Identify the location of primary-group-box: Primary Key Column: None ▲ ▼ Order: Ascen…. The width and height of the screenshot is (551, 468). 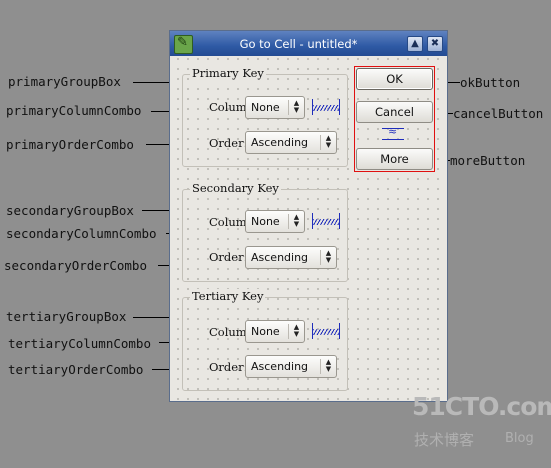
(265, 116).